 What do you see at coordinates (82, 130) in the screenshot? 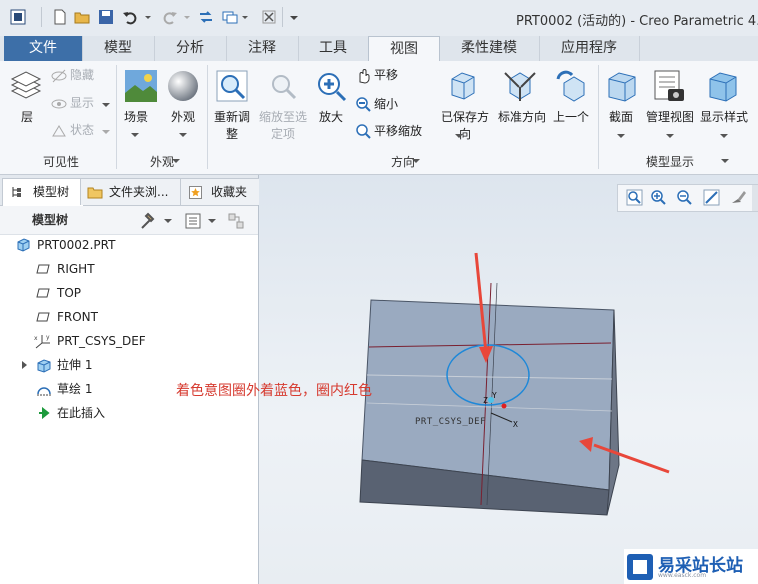
I see `status-label: 状态` at bounding box center [82, 130].